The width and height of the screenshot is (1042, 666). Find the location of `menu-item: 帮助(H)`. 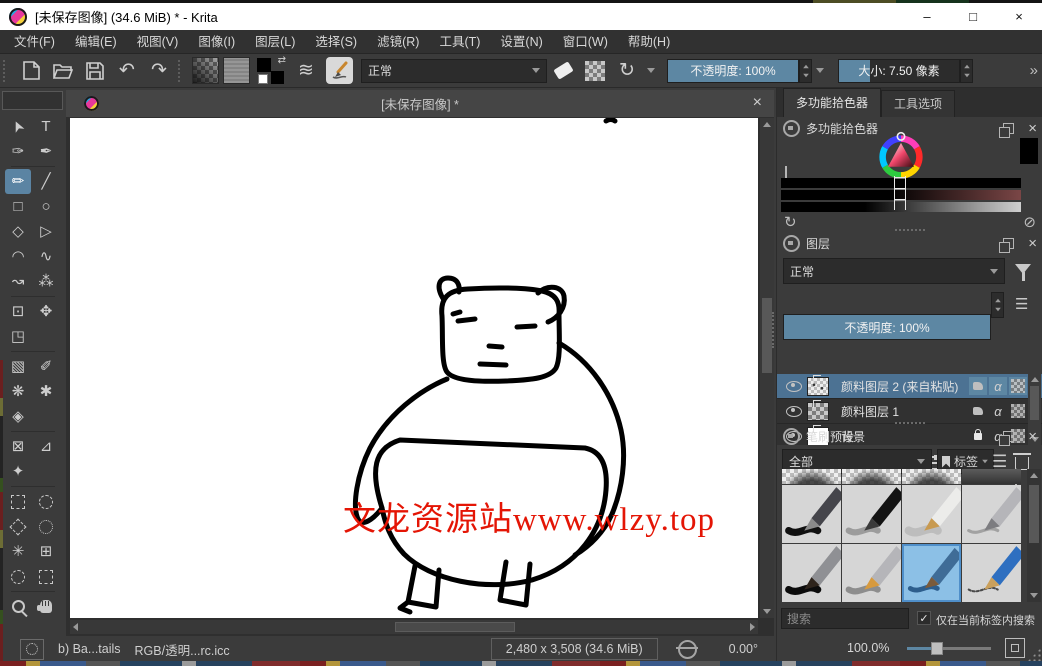

menu-item: 帮助(H) is located at coordinates (649, 42).